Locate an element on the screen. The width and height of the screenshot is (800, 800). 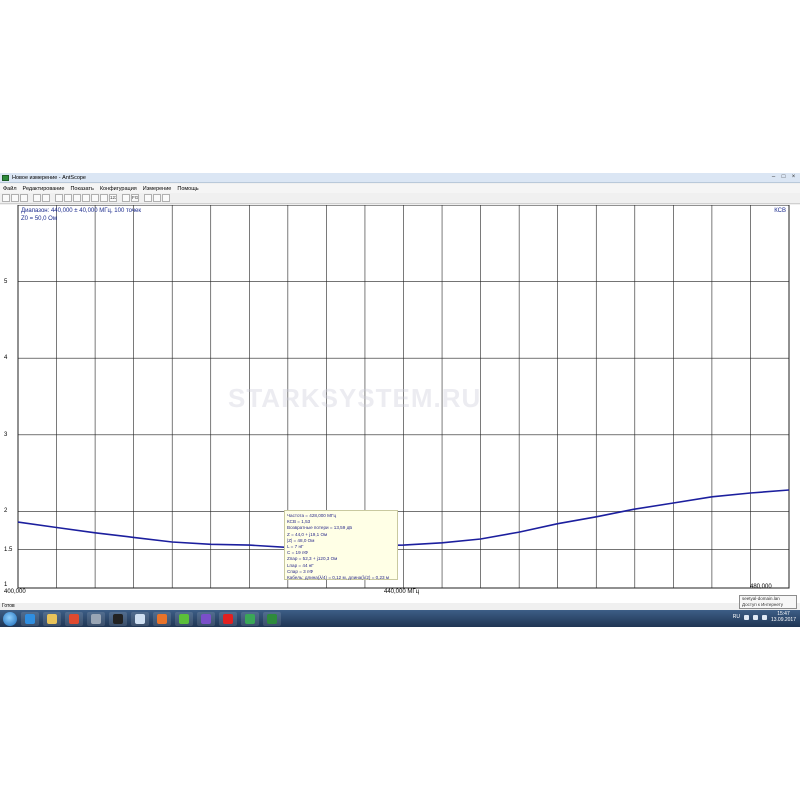
media-player-icon is located at coordinates (74, 618).